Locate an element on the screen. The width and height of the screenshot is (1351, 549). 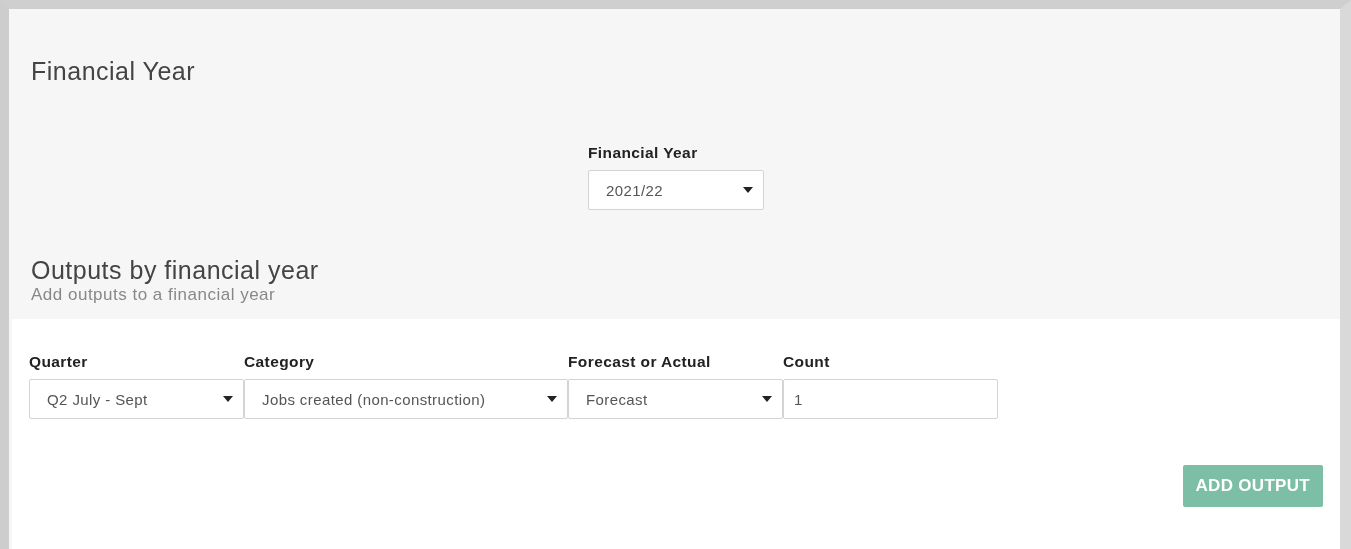
section-title: Outputs by financial year is located at coordinates (175, 270).